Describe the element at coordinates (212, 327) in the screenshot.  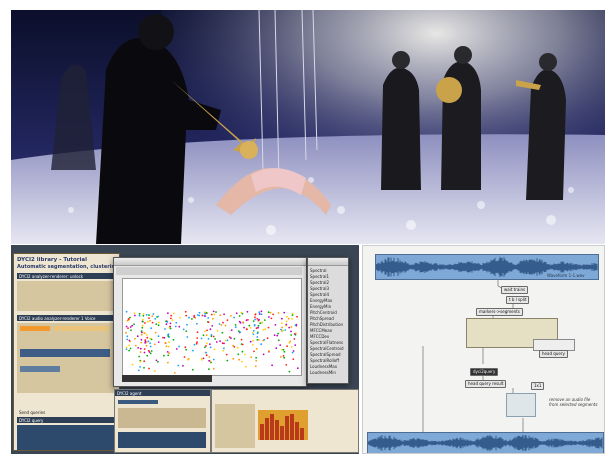
I see `scatter-plot` at that location.